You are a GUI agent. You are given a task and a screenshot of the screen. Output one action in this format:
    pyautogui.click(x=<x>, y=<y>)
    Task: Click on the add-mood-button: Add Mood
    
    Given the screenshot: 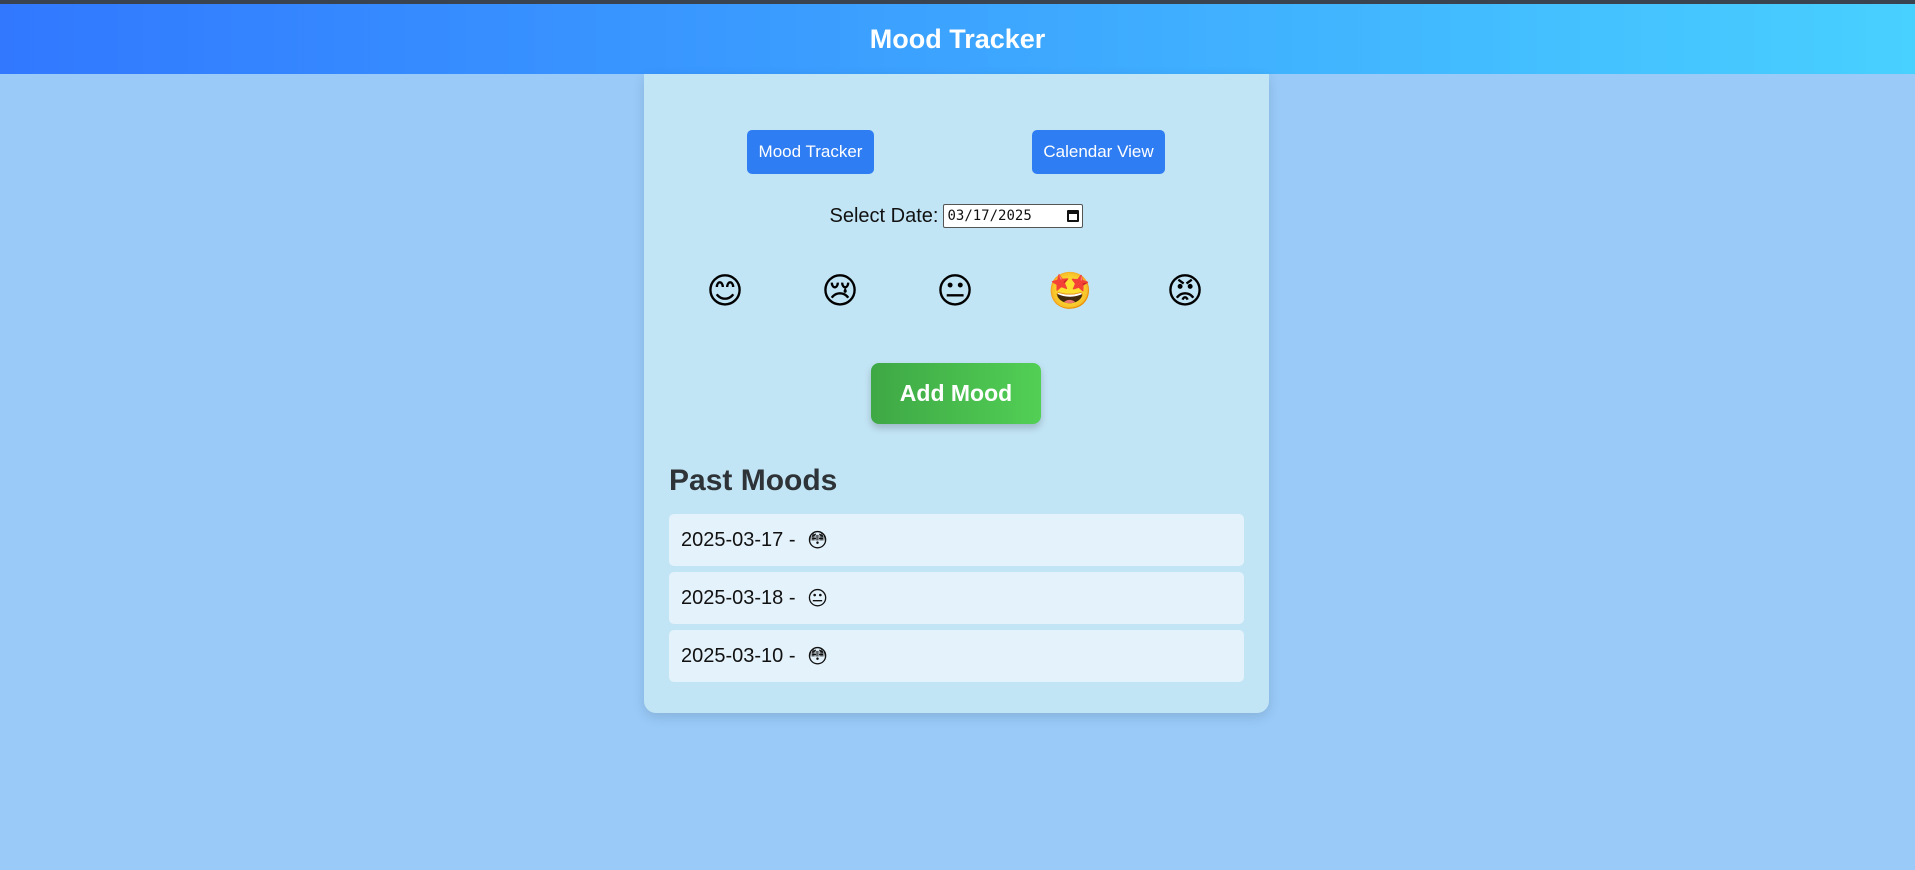 What is the action you would take?
    pyautogui.click(x=956, y=393)
    